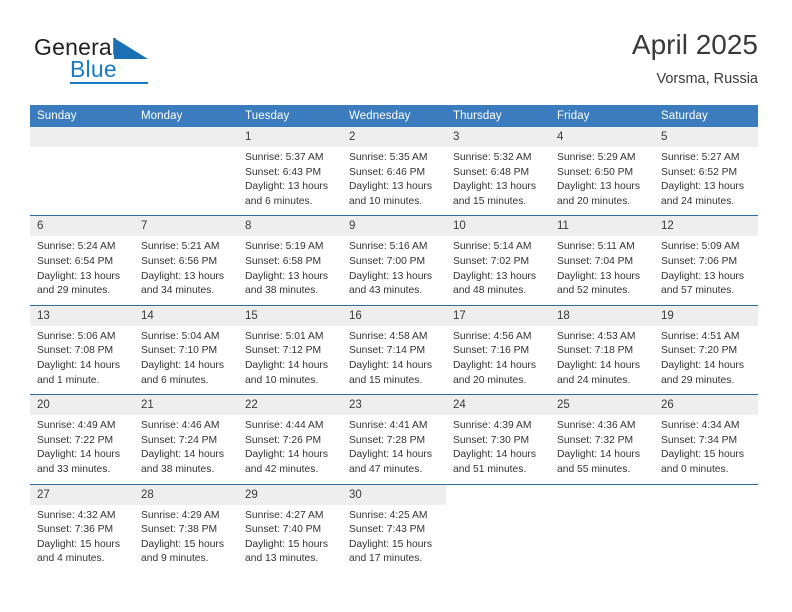 The image size is (792, 612). What do you see at coordinates (695, 58) in the screenshot?
I see `title-block: April 2025 Vorsma, Russia` at bounding box center [695, 58].